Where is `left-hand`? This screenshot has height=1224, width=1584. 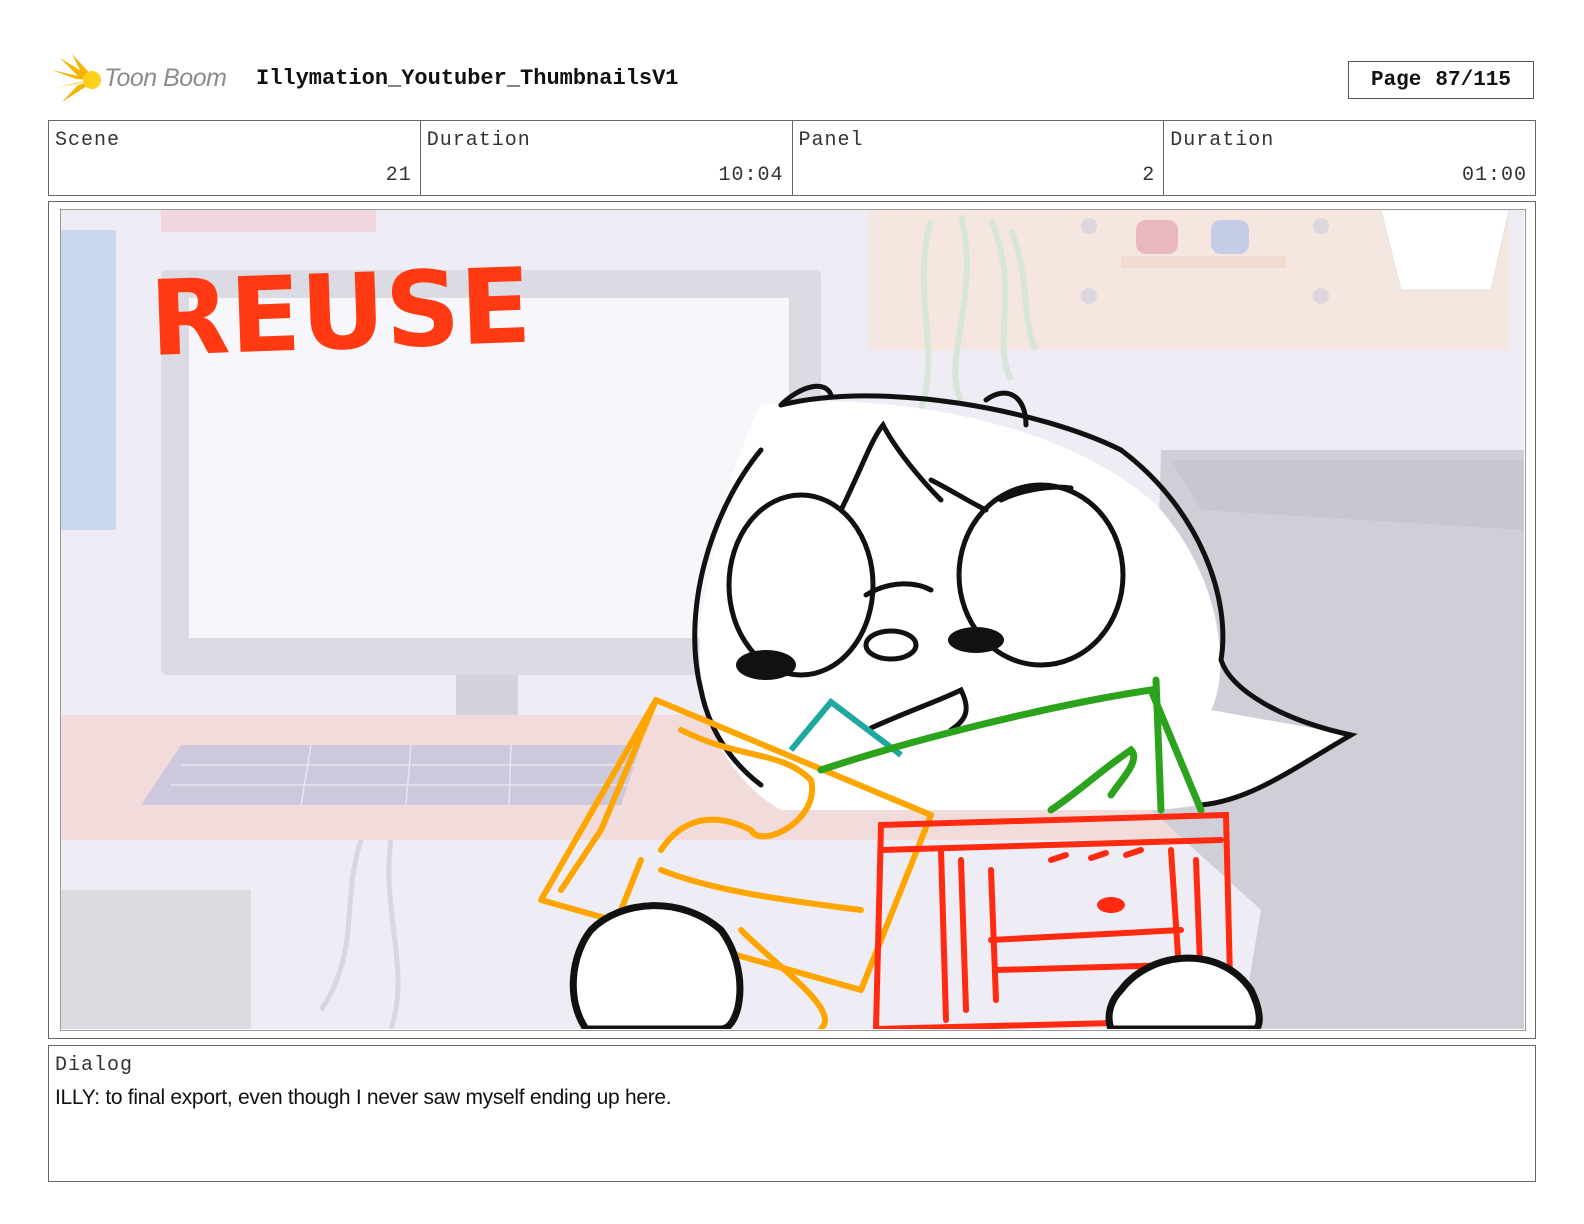 left-hand is located at coordinates (656, 965).